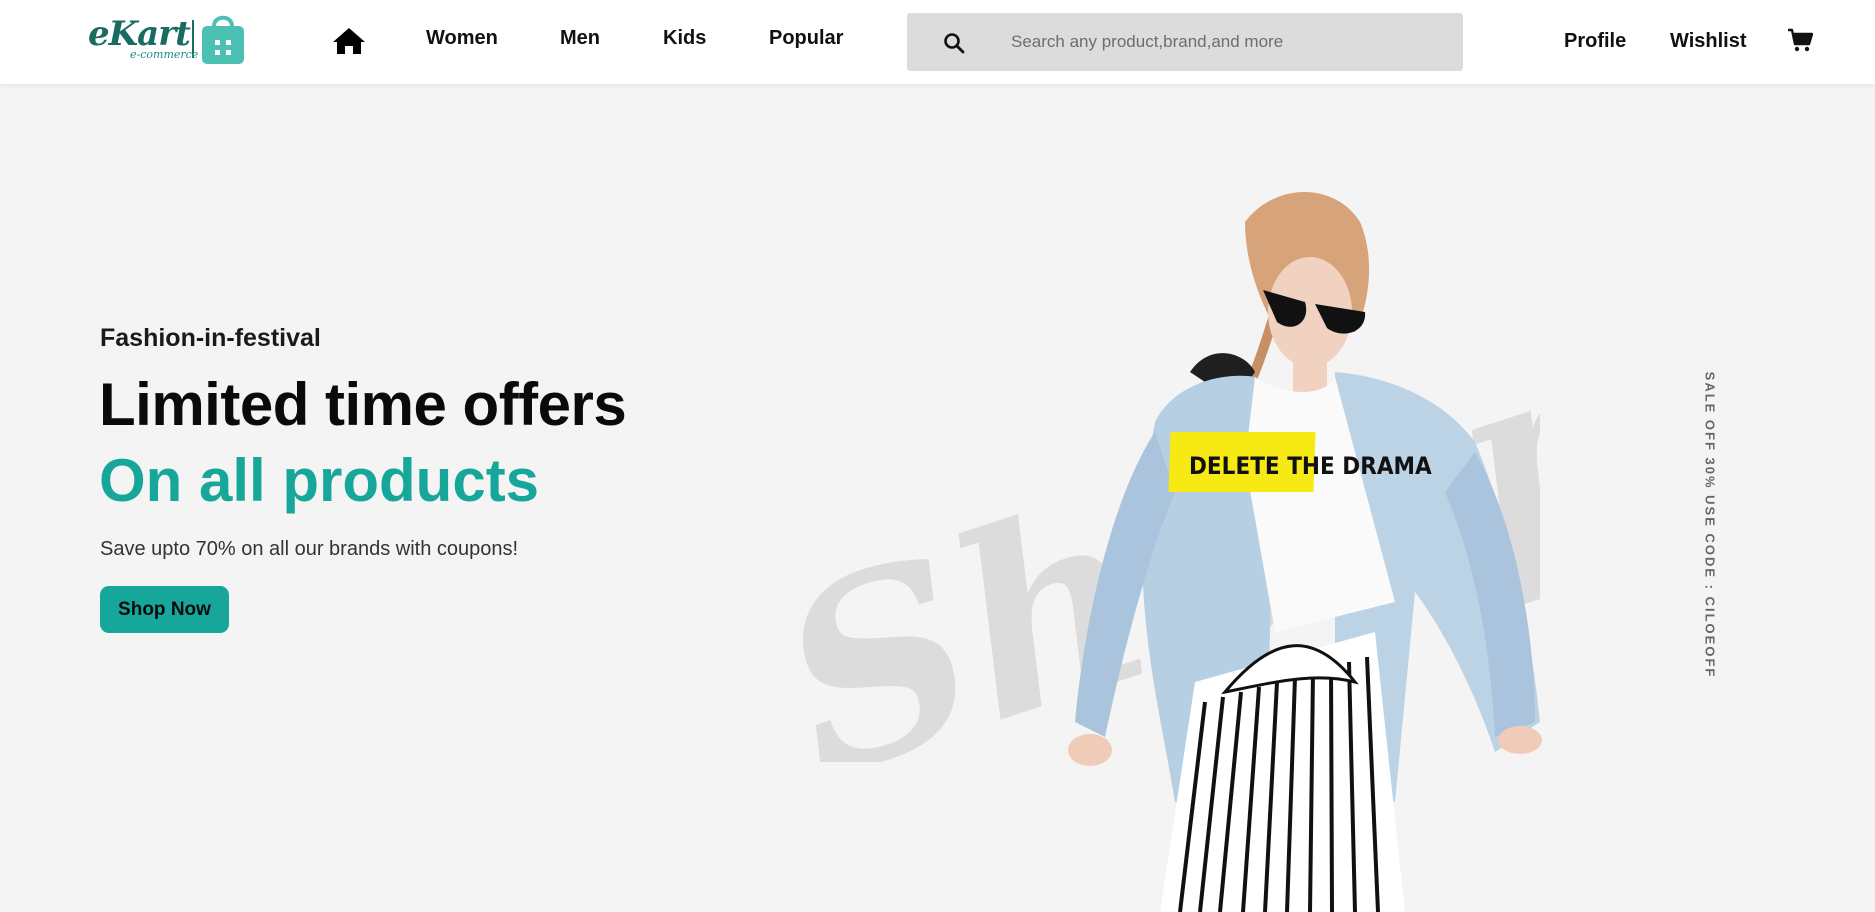 The height and width of the screenshot is (912, 1875). Describe the element at coordinates (210, 338) in the screenshot. I see `hero-tagline: Fashion-in-festival` at that location.